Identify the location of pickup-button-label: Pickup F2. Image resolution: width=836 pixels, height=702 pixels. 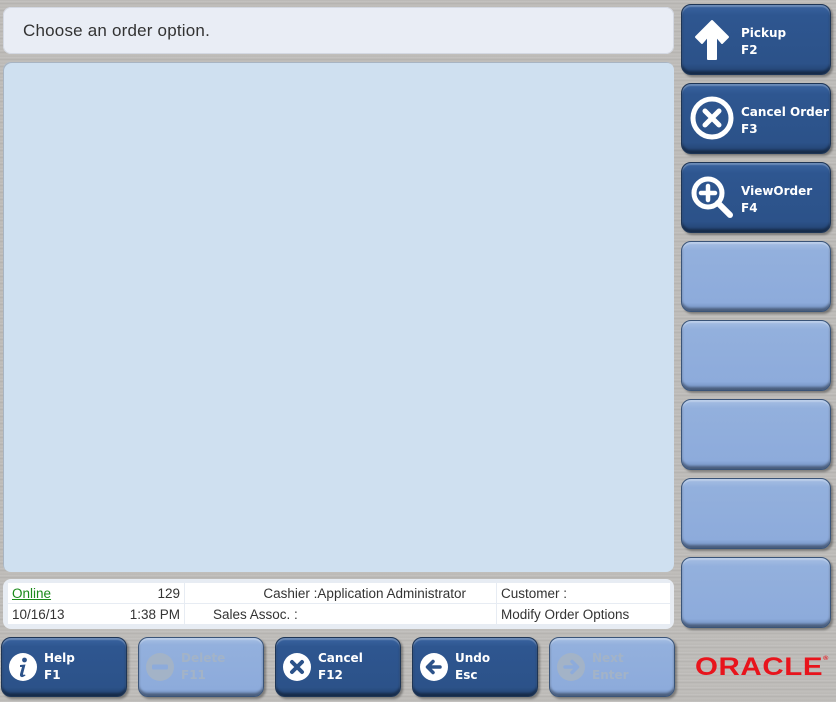
(764, 41).